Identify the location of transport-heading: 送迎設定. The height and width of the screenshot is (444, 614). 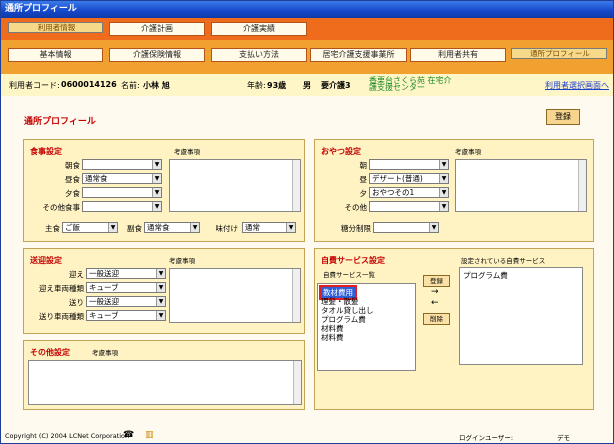
(46, 260).